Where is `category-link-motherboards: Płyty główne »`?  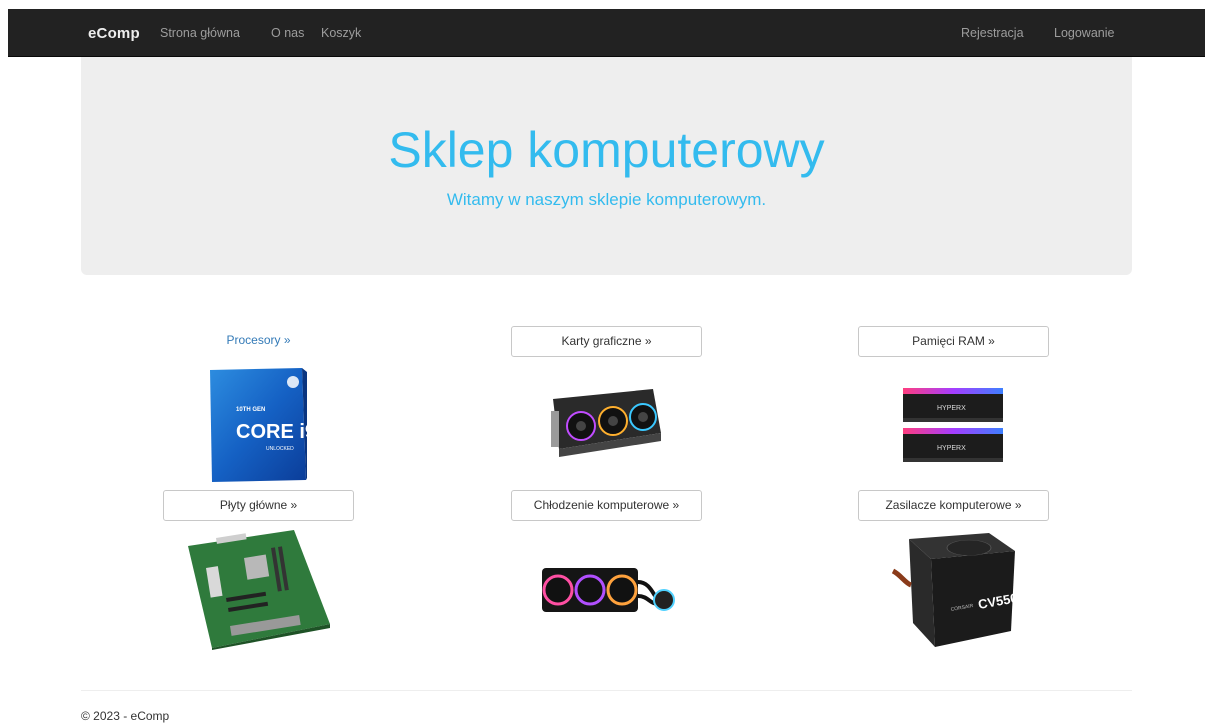 category-link-motherboards: Płyty główne » is located at coordinates (258, 505).